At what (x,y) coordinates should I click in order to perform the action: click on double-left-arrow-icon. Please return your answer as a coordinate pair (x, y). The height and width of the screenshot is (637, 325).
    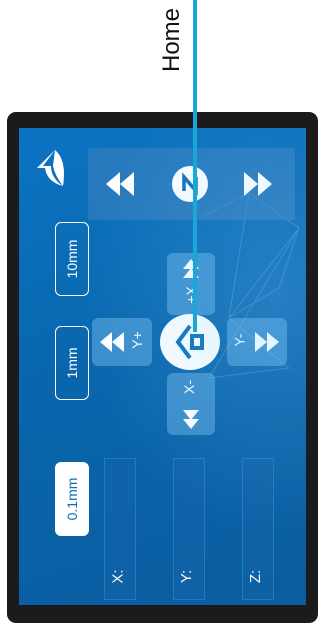
    Looking at the image, I should click on (112, 342).